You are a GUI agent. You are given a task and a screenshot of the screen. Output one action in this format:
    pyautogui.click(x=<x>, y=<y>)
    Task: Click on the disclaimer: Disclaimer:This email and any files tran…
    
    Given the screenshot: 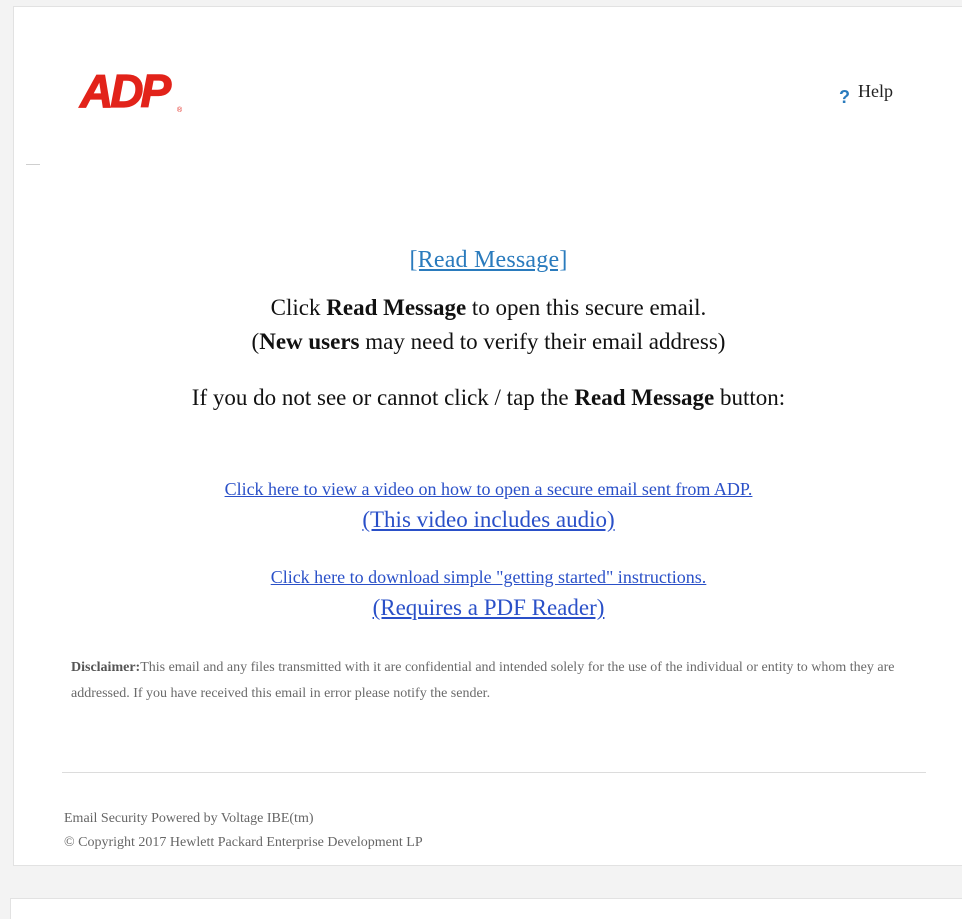 What is the action you would take?
    pyautogui.click(x=496, y=681)
    